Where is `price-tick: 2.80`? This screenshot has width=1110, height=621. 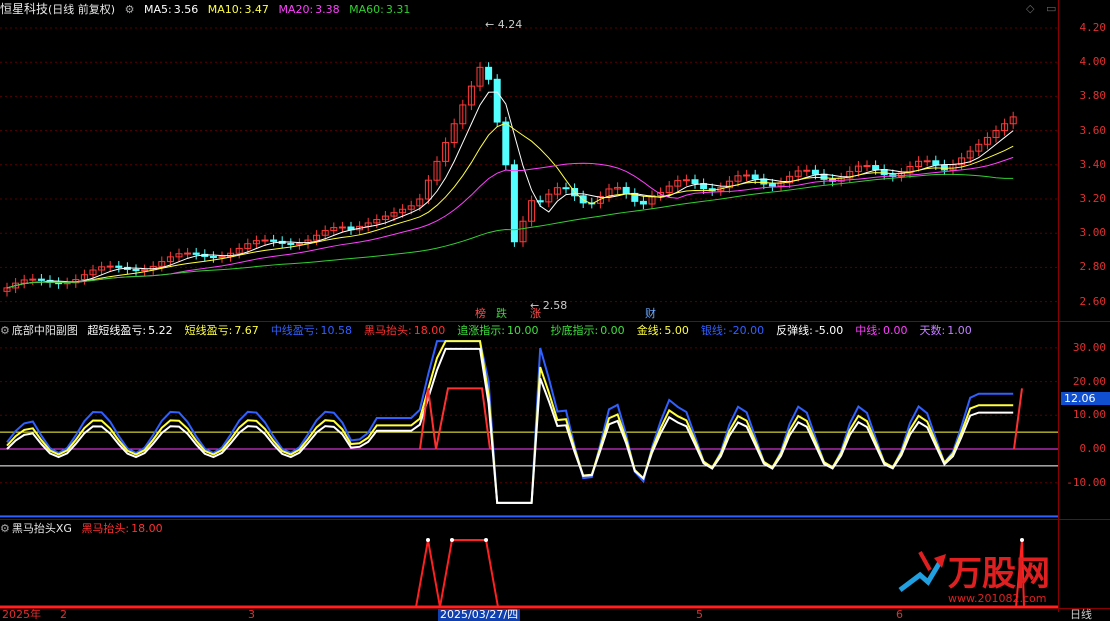
price-tick: 2.80 is located at coordinates (1093, 267).